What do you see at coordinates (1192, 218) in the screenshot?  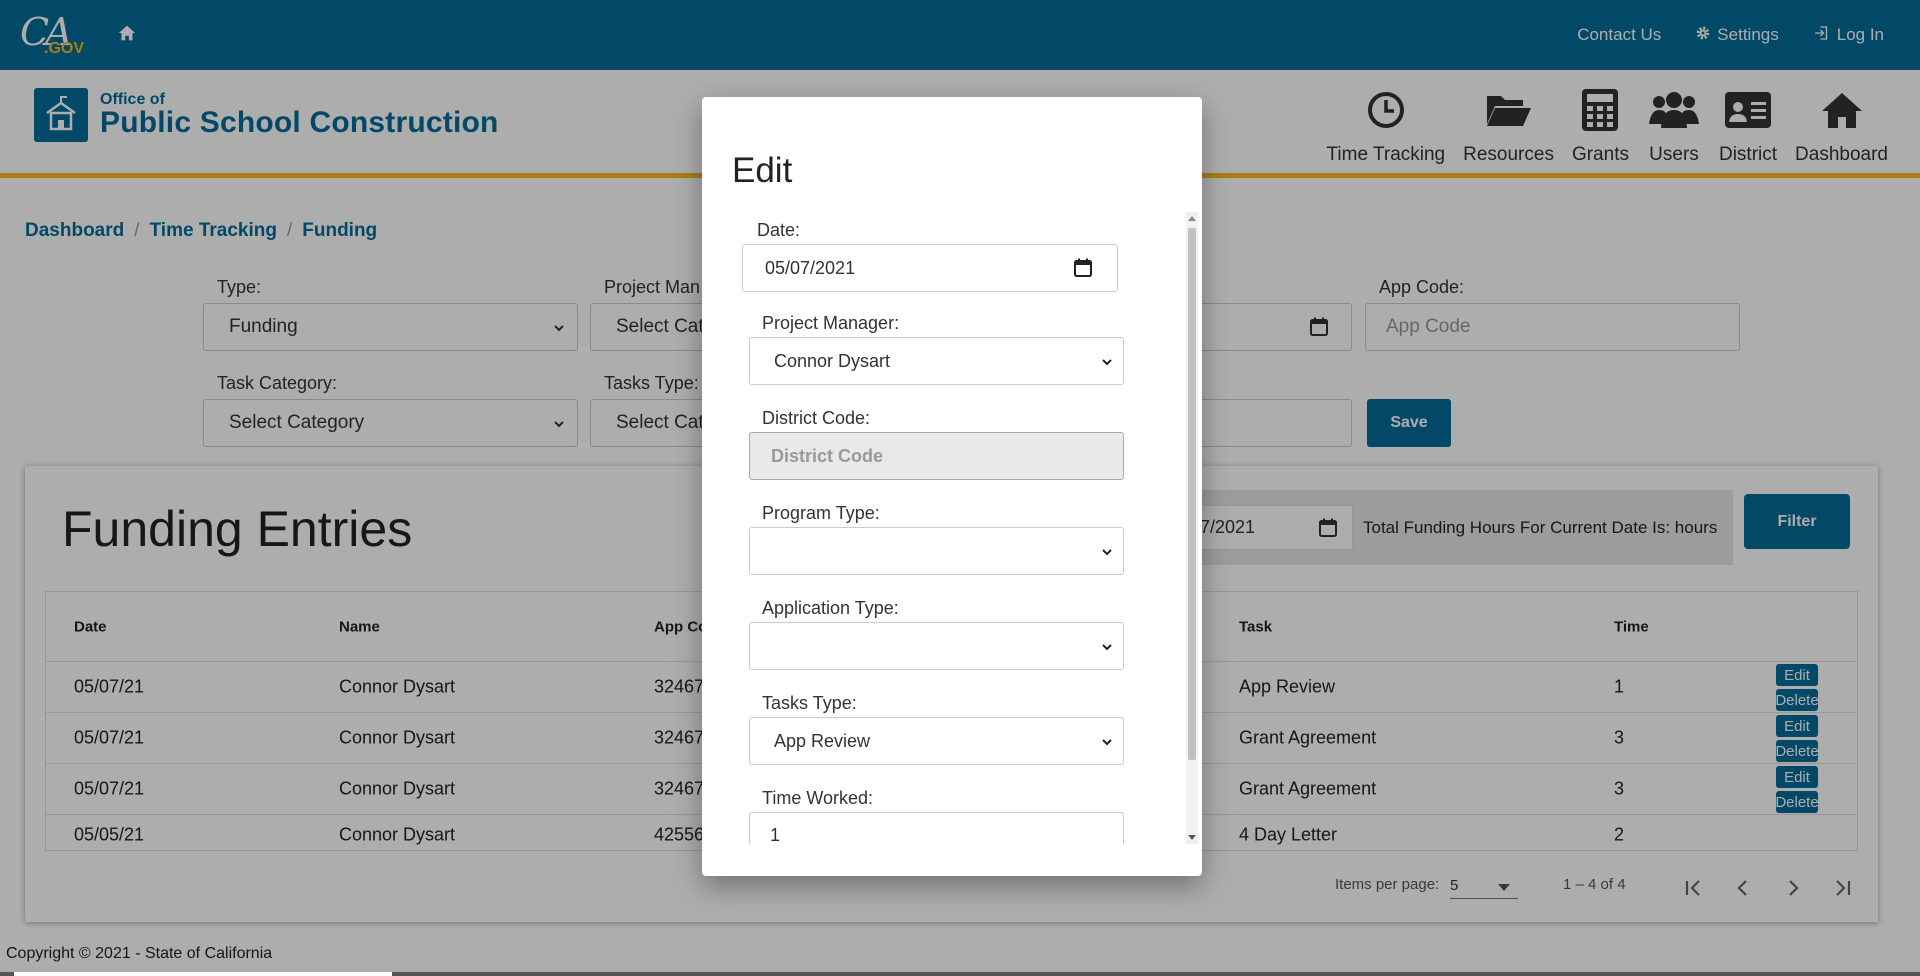 I see `scroll-up-arrow-icon` at bounding box center [1192, 218].